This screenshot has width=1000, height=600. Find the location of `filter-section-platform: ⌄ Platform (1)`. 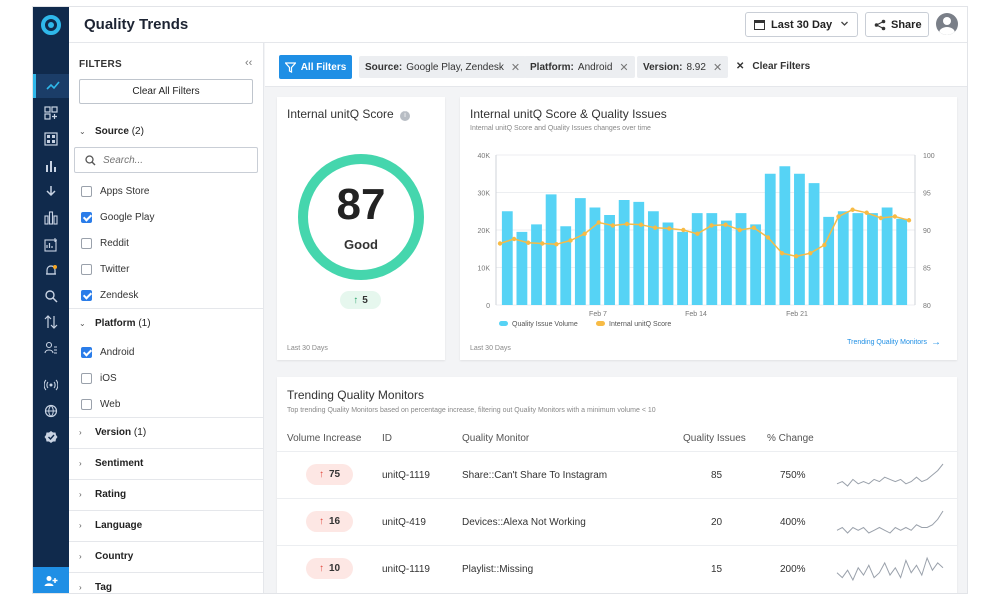

filter-section-platform: ⌄ Platform (1) is located at coordinates (115, 323).